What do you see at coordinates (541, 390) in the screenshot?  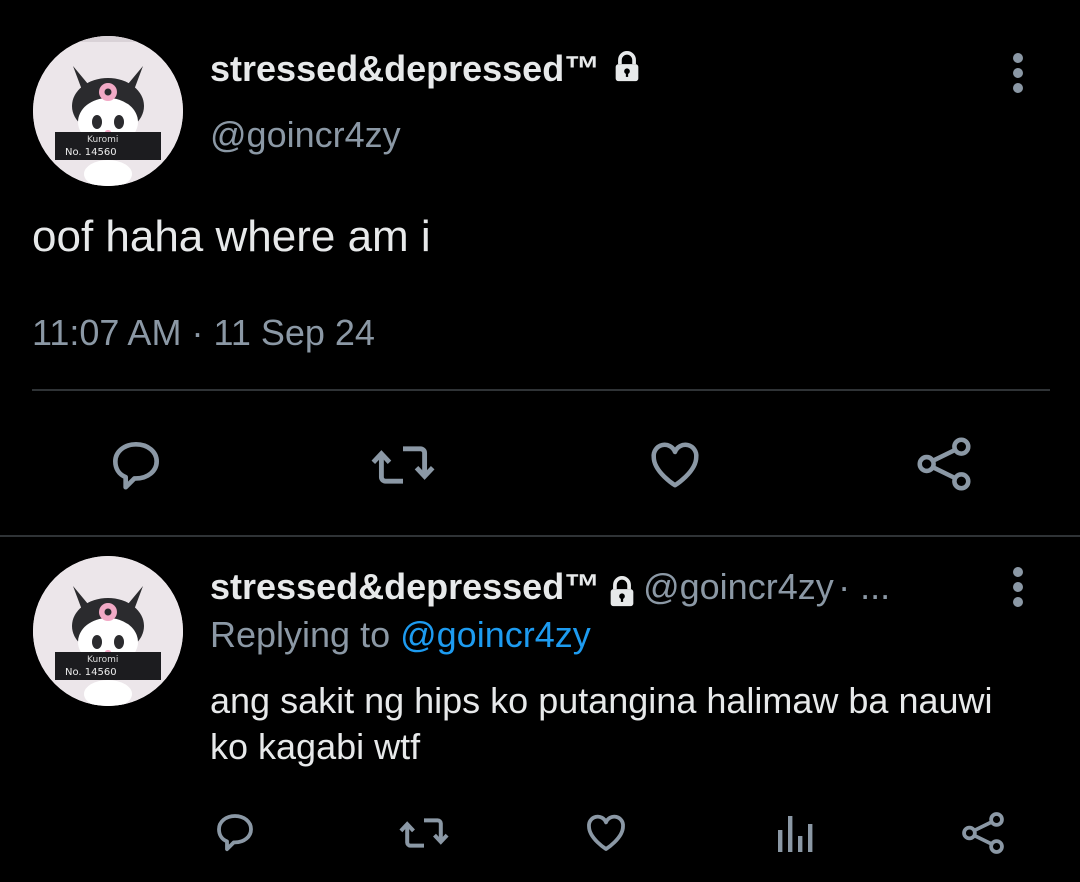 I see `divider` at bounding box center [541, 390].